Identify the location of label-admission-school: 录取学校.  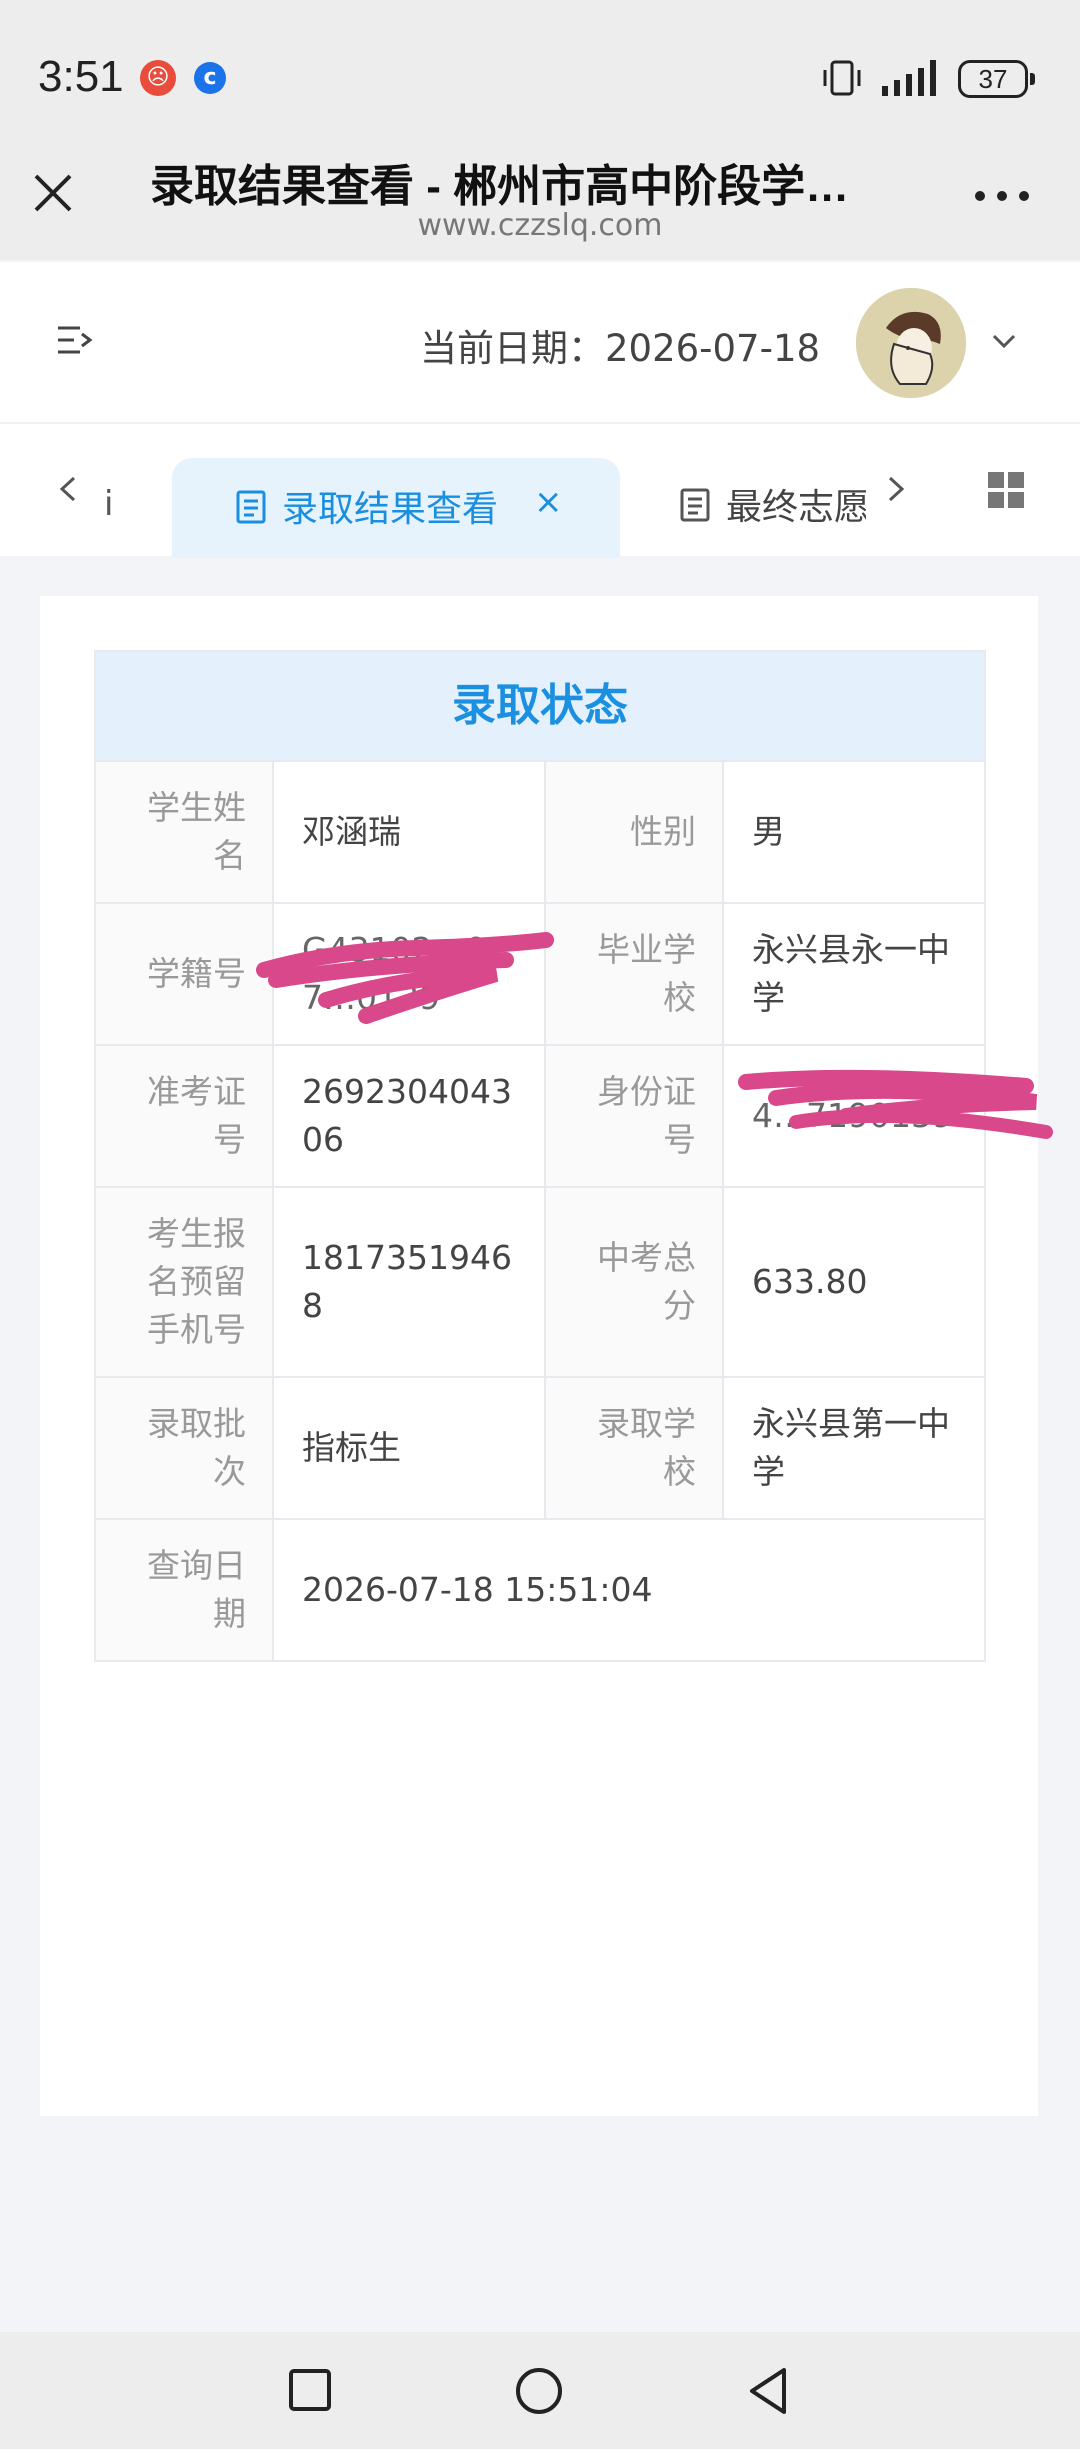
(634, 1448).